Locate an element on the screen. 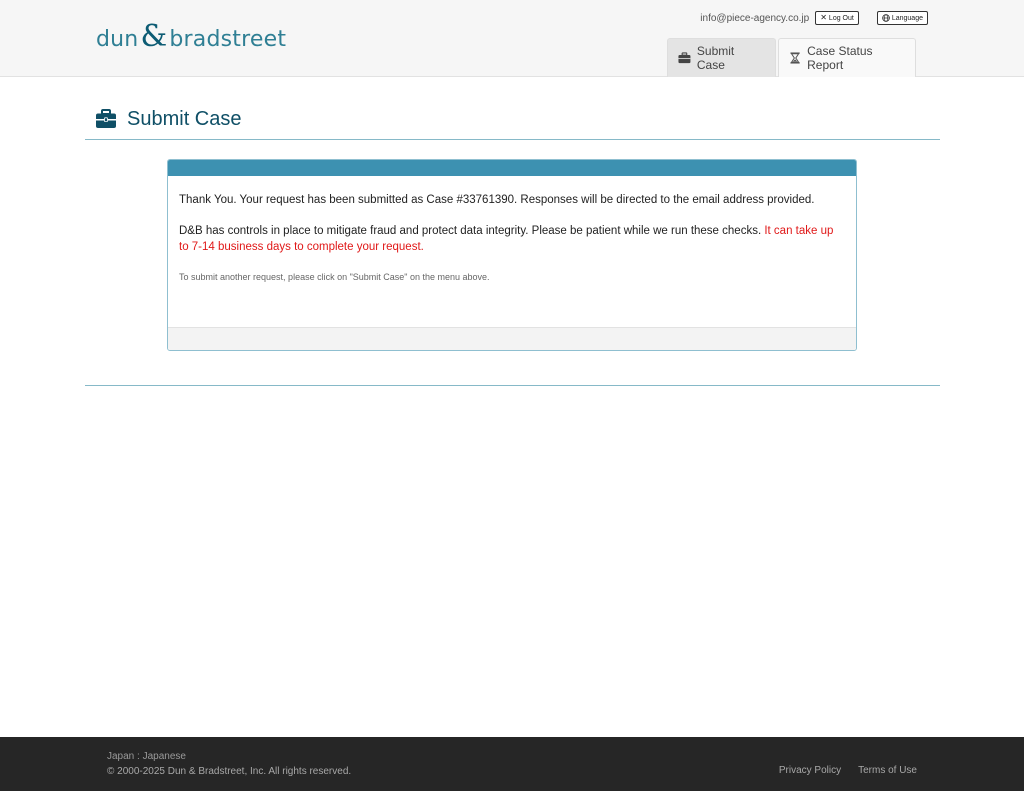 This screenshot has width=1024, height=791. page-title-section: Submit Case is located at coordinates (512, 122).